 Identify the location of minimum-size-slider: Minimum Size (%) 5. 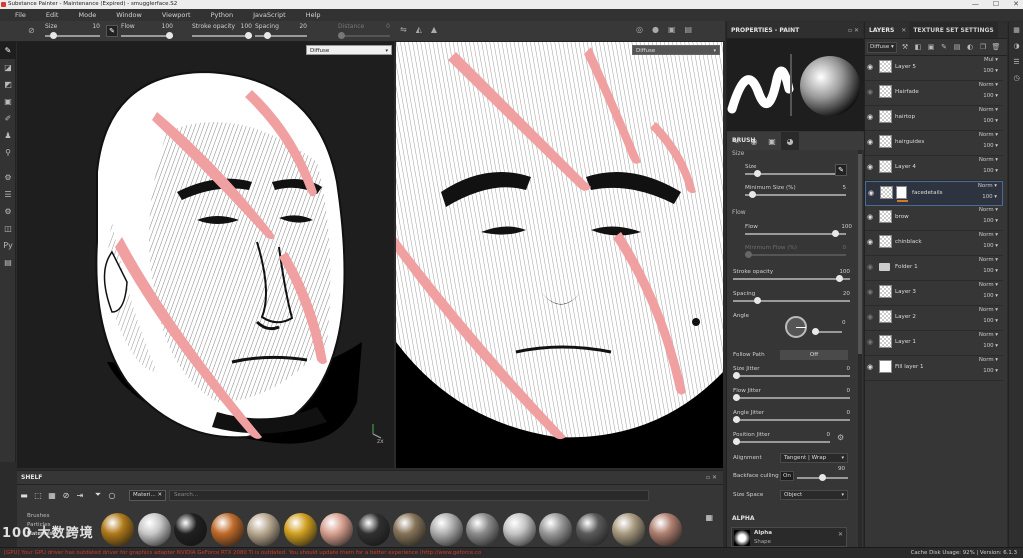
(795, 193).